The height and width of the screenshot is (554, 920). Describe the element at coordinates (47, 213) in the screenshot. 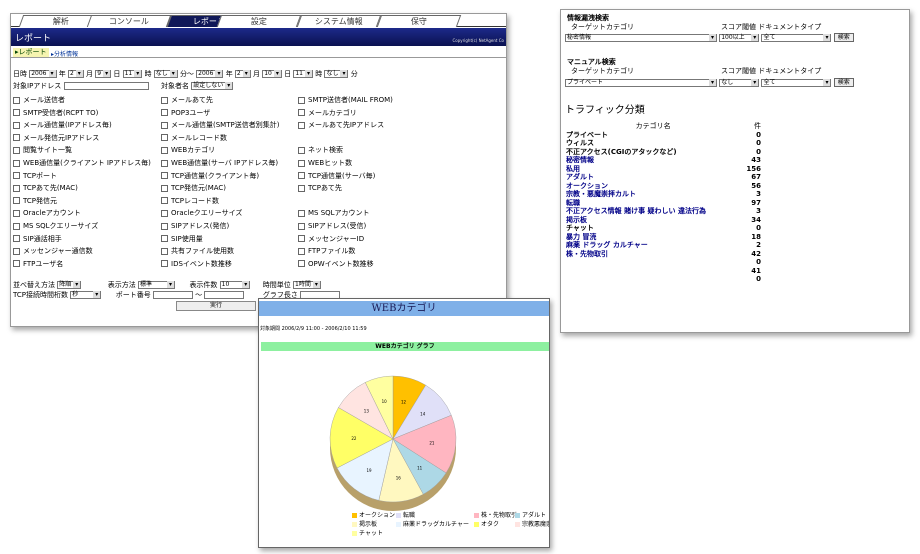

I see `report-item-checkbox: Oracleアカウント` at that location.